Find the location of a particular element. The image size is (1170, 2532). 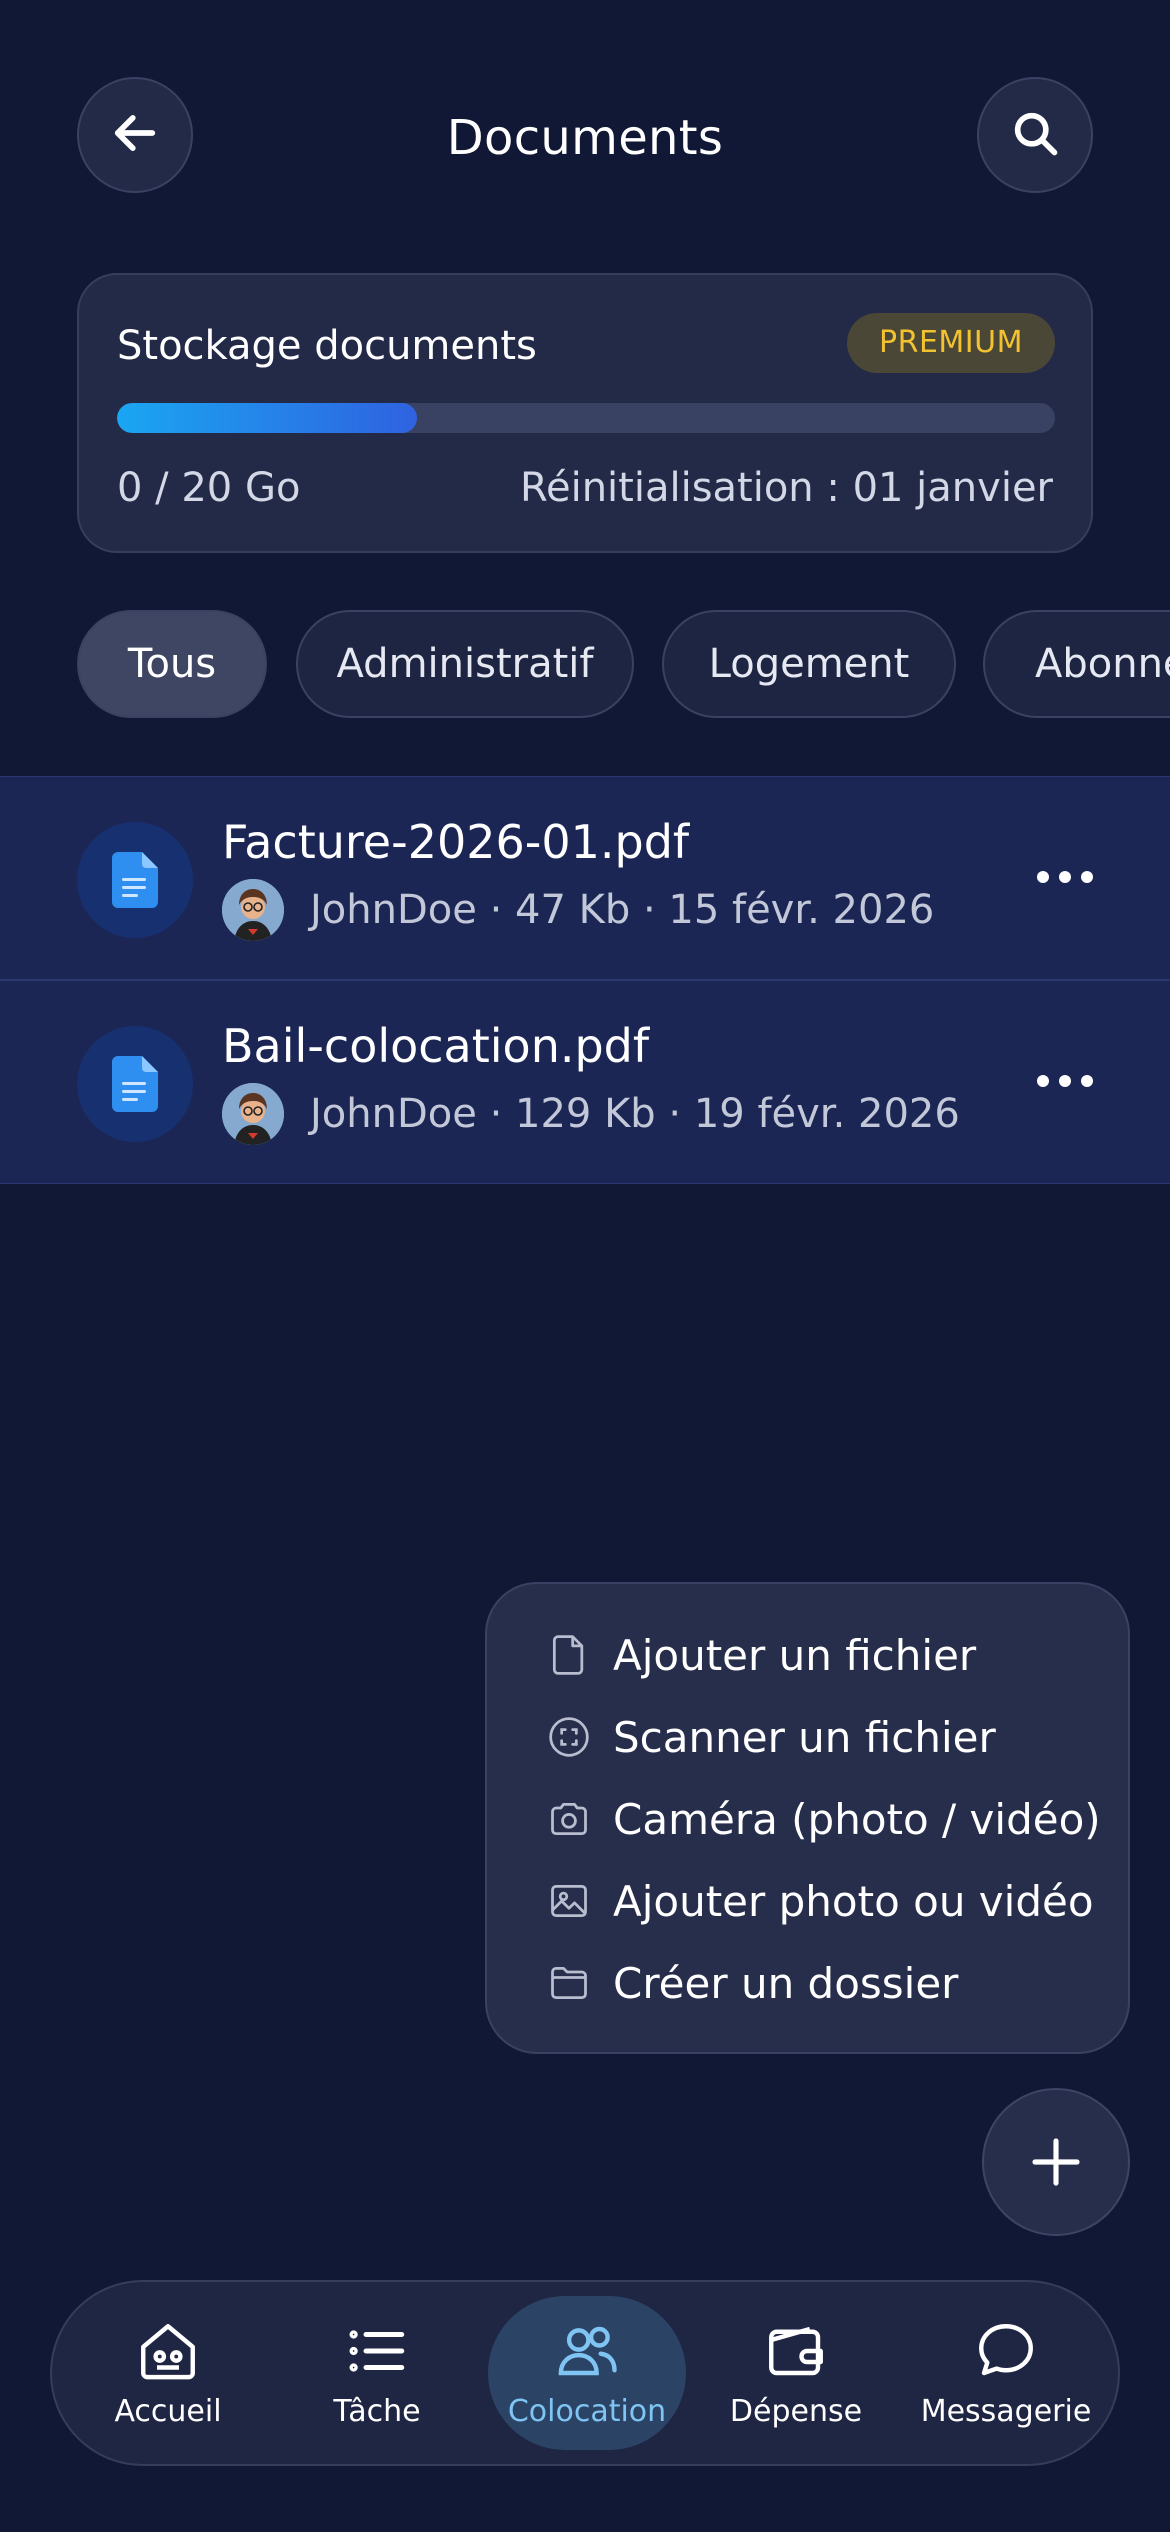

folder-icon is located at coordinates (569, 1983).